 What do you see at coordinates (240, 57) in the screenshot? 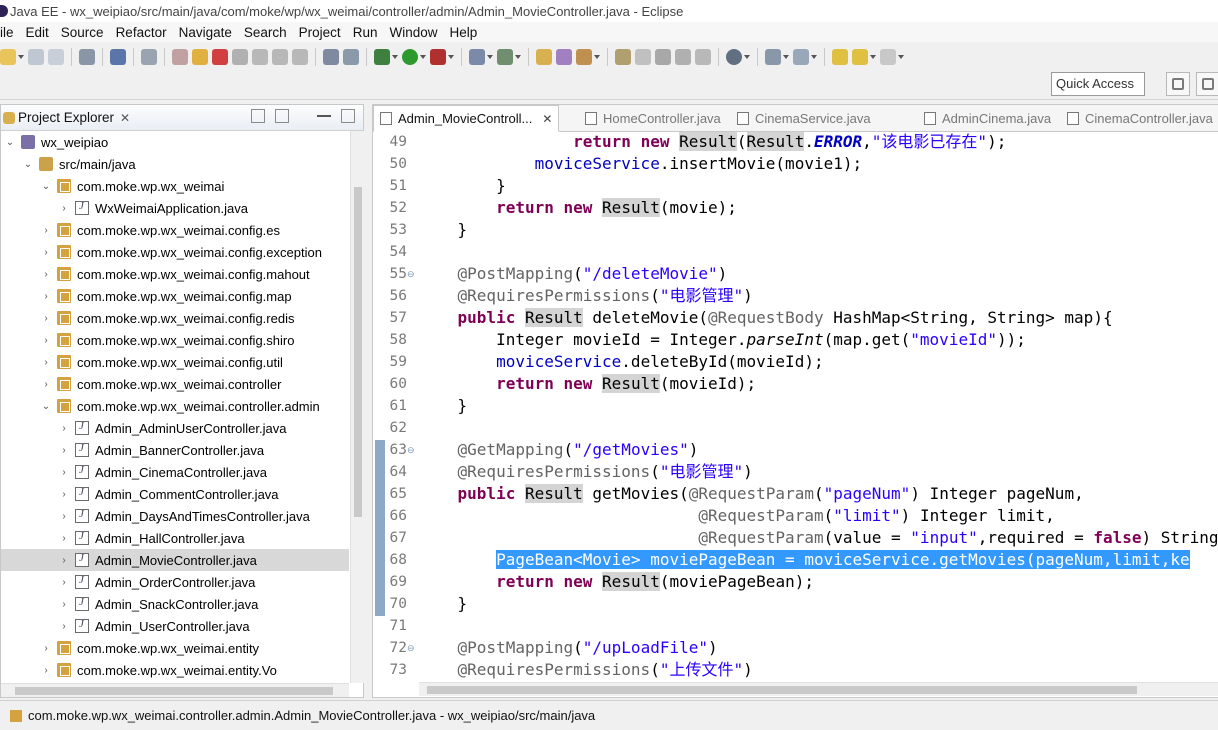
I see `disconnect-icon` at bounding box center [240, 57].